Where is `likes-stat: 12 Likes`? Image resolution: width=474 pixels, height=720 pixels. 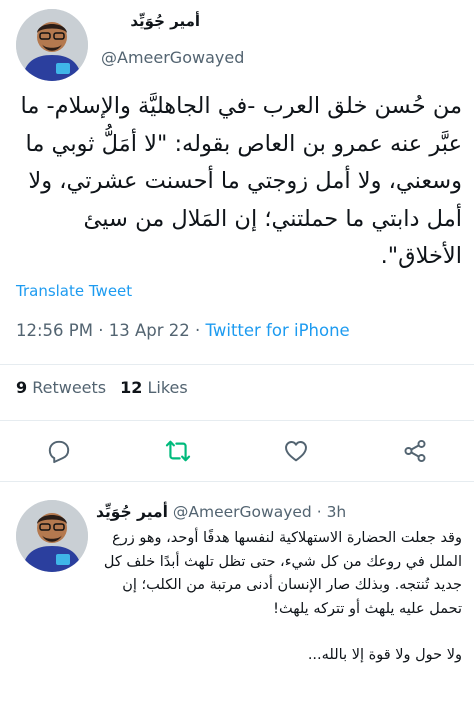
likes-stat: 12 Likes is located at coordinates (154, 387).